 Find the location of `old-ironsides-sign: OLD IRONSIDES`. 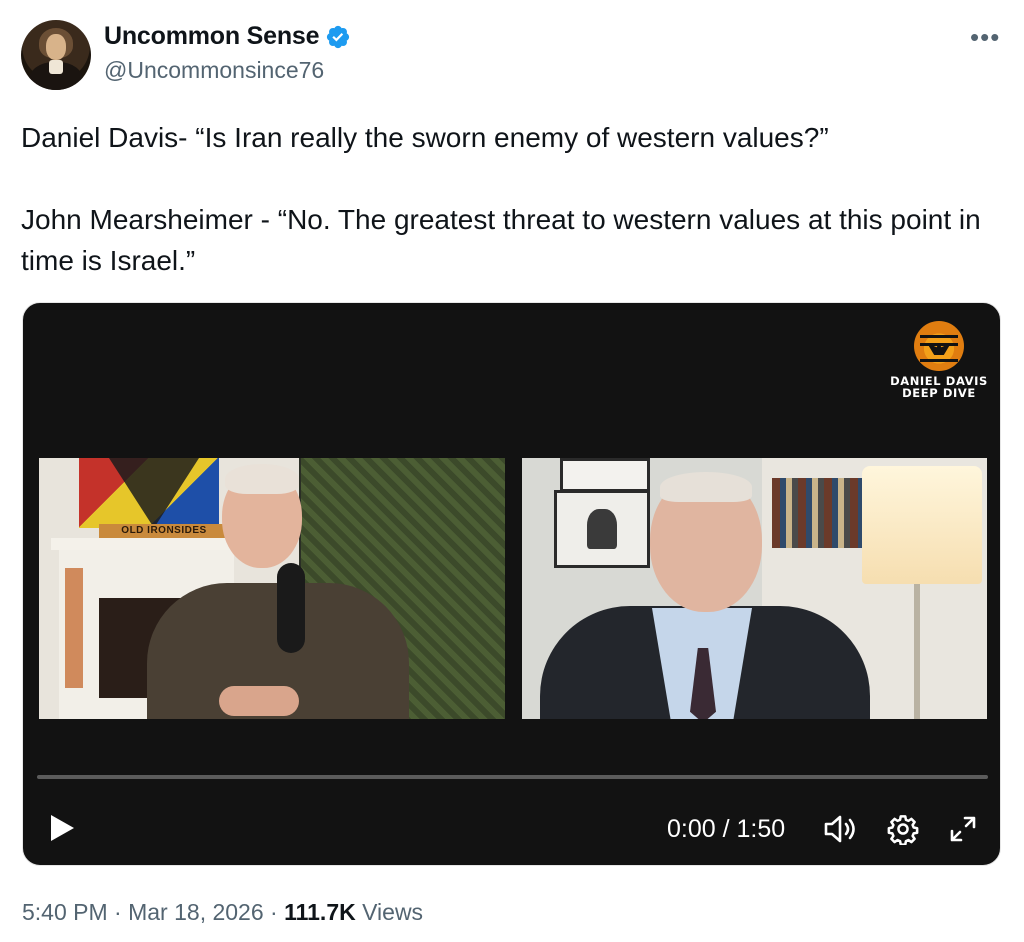

old-ironsides-sign: OLD IRONSIDES is located at coordinates (164, 531).